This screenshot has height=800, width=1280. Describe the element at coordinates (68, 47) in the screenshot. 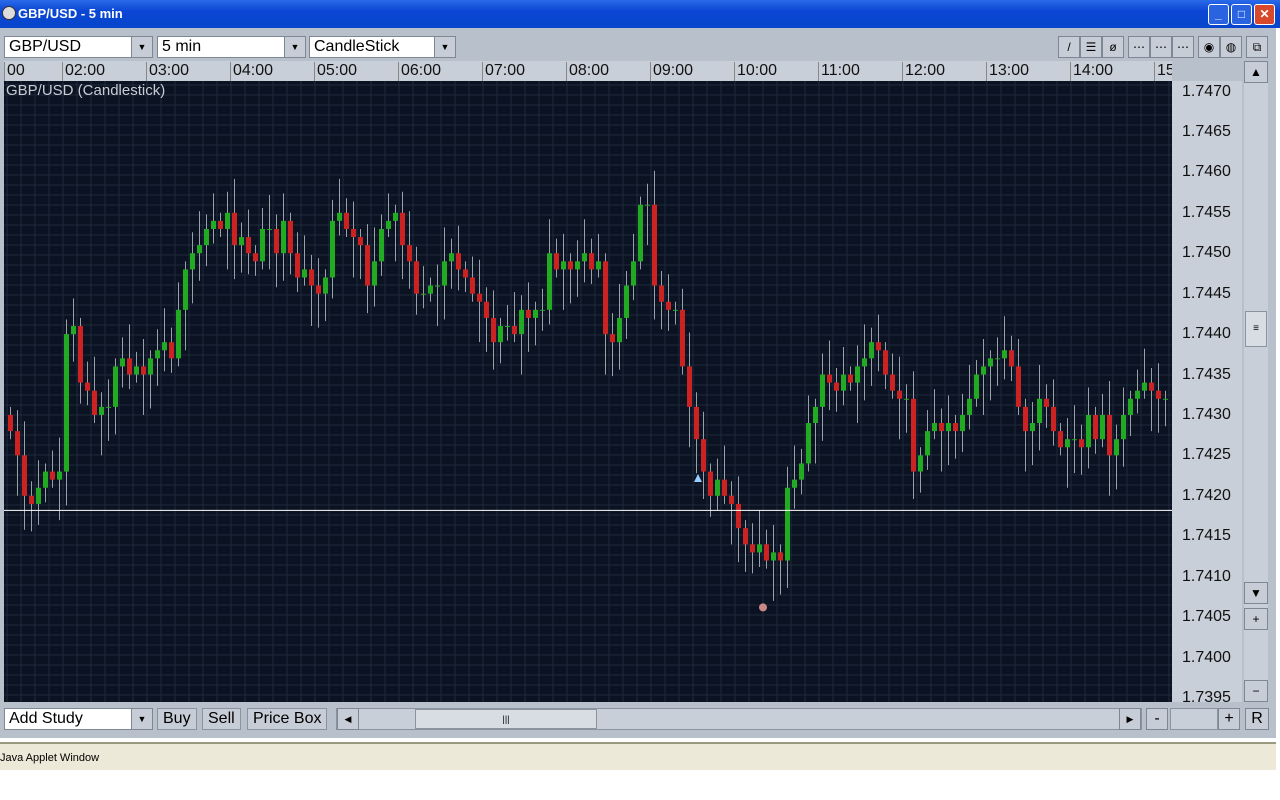

I see `symbol-select: GBP/USD` at that location.